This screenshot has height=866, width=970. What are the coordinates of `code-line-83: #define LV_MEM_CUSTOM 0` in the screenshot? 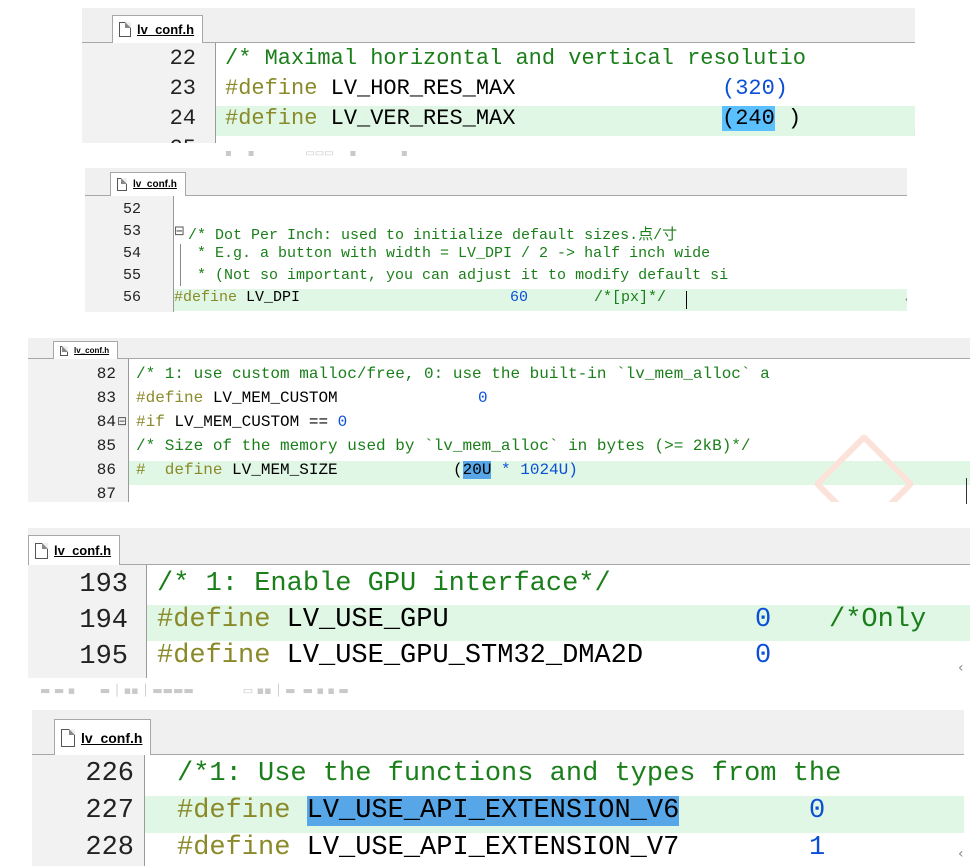 It's located at (549, 401).